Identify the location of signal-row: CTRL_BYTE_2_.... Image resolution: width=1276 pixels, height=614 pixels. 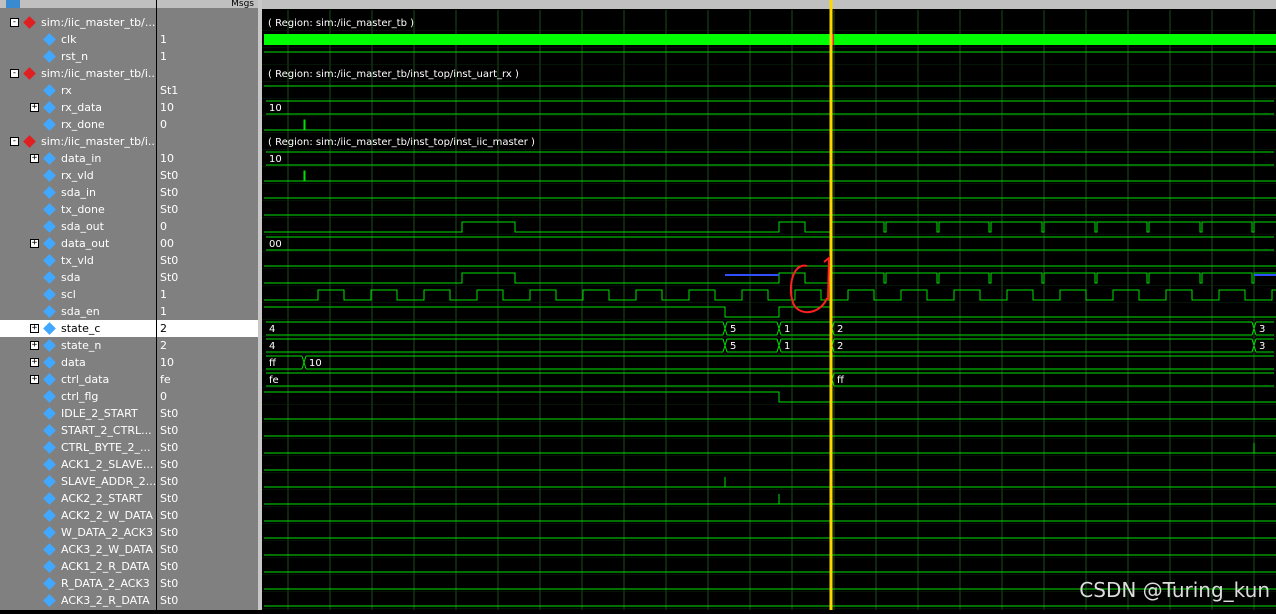
(78, 447).